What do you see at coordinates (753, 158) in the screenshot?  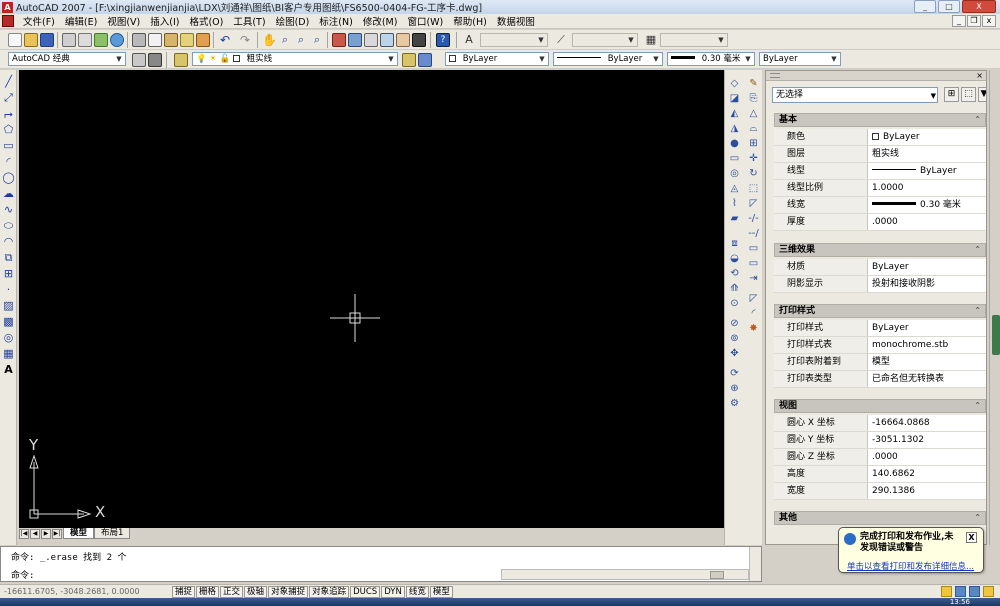 I see `move-icon: ✛` at bounding box center [753, 158].